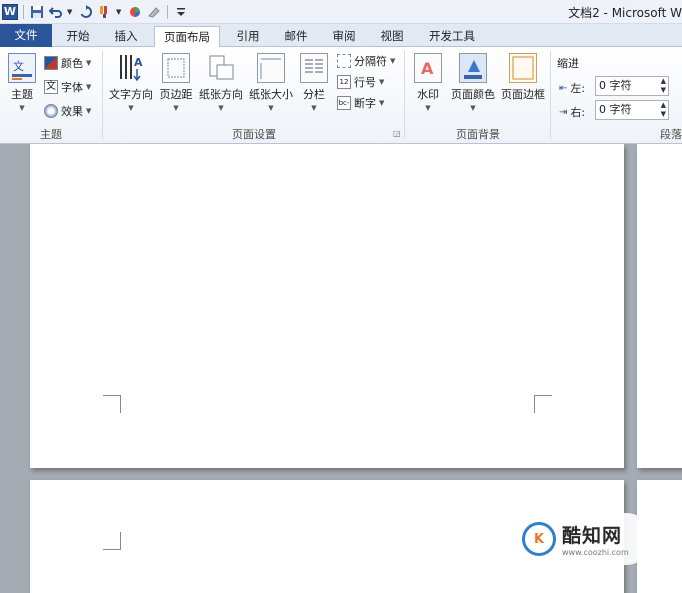 The image size is (682, 593). Describe the element at coordinates (344, 36) in the screenshot. I see `tab-review: 审阅` at that location.